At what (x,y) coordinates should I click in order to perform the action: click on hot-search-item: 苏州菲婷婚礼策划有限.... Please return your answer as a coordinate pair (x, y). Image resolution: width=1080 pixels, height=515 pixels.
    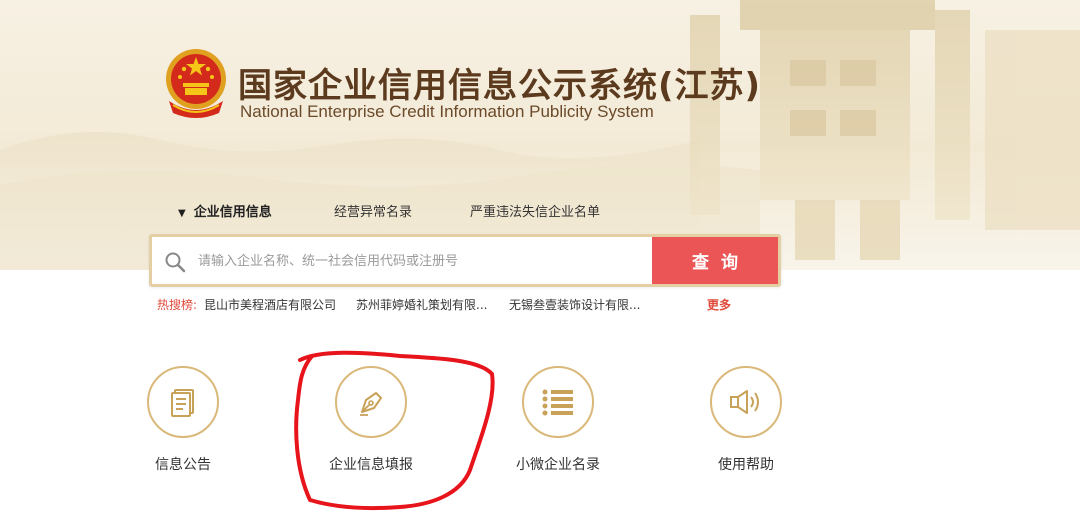
    Looking at the image, I should click on (421, 304).